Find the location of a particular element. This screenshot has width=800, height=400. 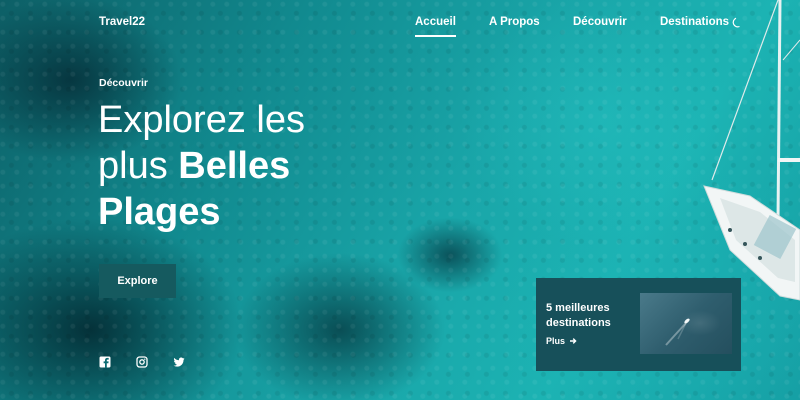

arrow-right-icon is located at coordinates (573, 341).